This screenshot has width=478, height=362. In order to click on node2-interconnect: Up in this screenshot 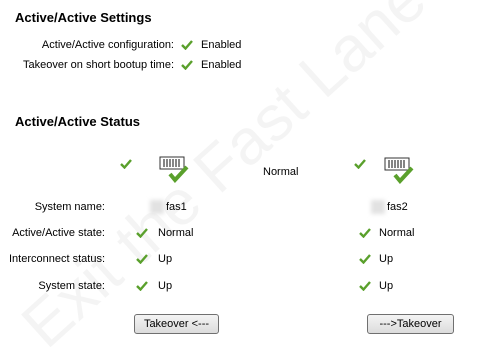, I will do `click(386, 259)`.